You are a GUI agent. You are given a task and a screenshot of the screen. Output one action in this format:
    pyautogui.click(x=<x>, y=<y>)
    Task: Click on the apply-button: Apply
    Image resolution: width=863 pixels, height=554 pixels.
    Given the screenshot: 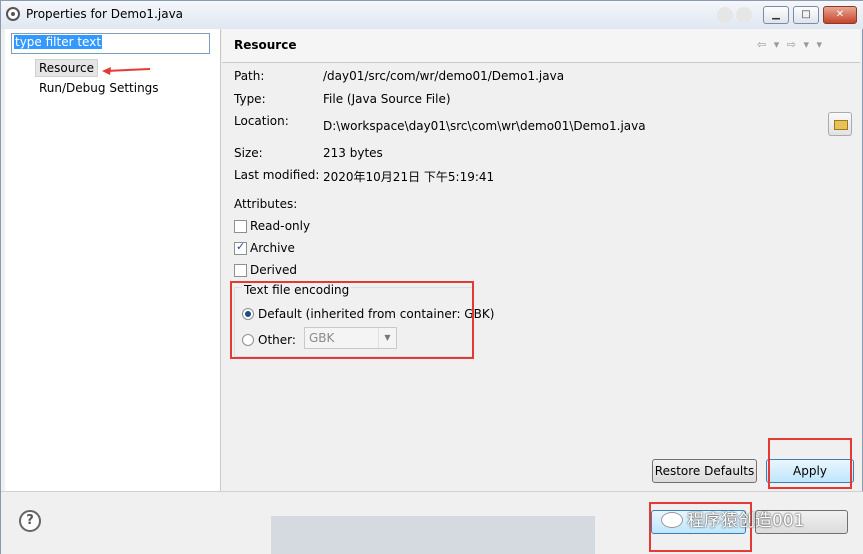 What is the action you would take?
    pyautogui.click(x=810, y=471)
    